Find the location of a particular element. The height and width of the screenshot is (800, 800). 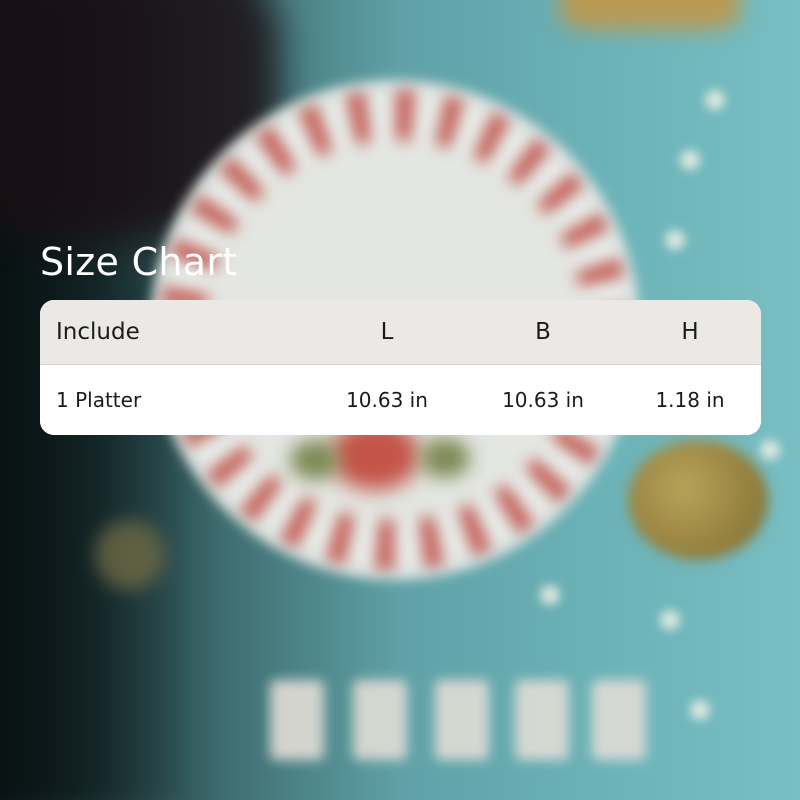

column-header-include: Include is located at coordinates (173, 332).